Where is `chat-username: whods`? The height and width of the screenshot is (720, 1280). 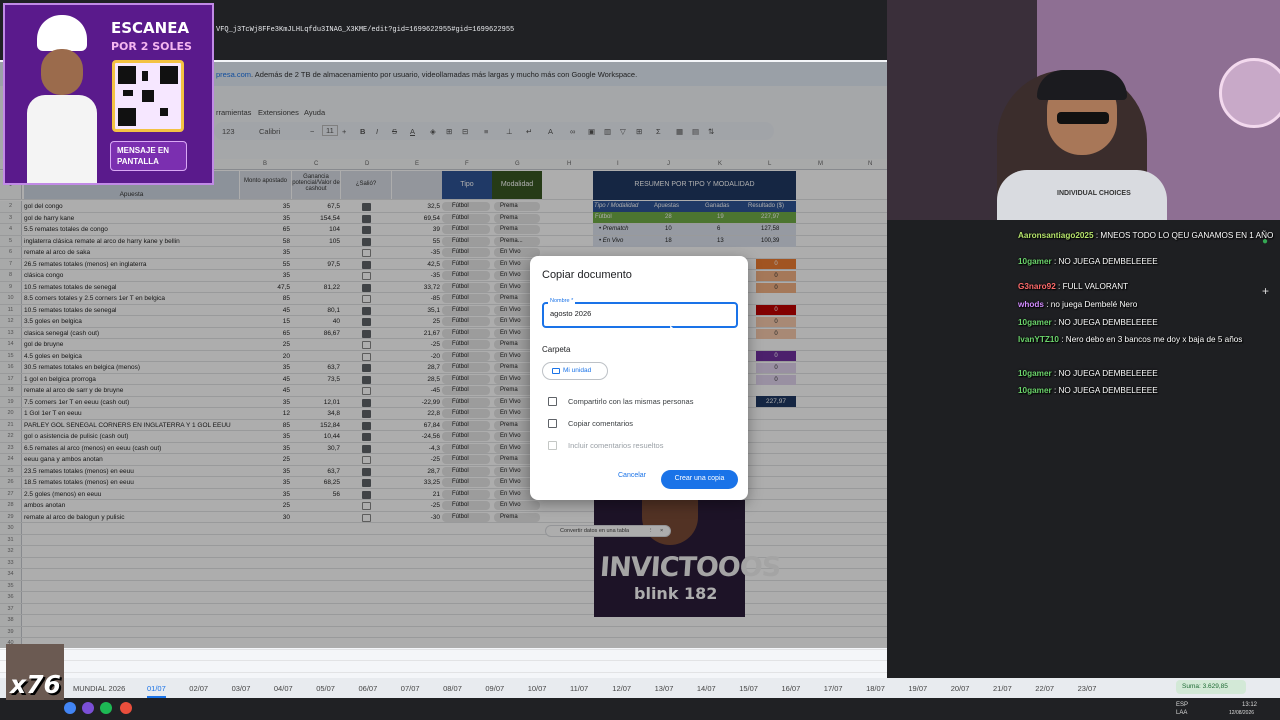 chat-username: whods is located at coordinates (1031, 304).